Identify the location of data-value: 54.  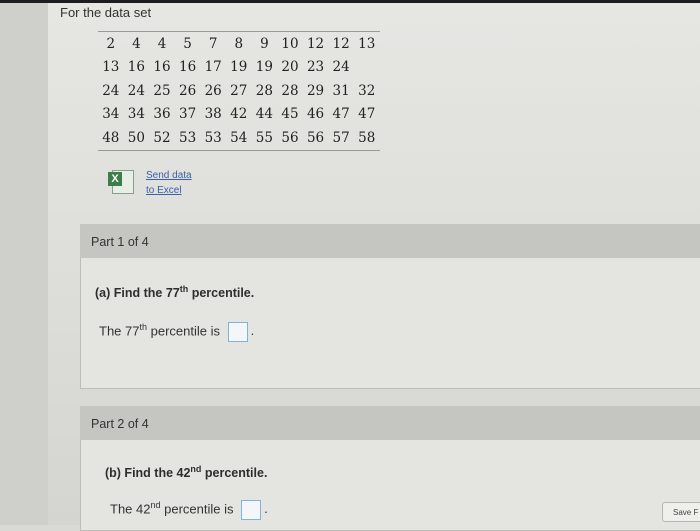
(239, 137).